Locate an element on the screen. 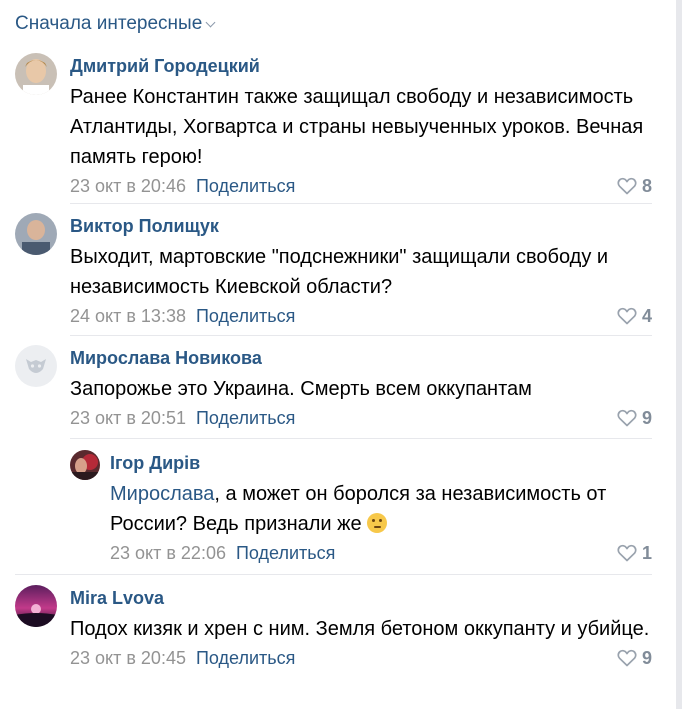 This screenshot has height=709, width=682. thinking-face-icon is located at coordinates (377, 523).